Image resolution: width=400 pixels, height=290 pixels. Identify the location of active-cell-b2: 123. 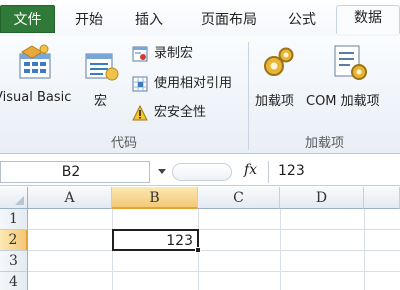
(155, 240).